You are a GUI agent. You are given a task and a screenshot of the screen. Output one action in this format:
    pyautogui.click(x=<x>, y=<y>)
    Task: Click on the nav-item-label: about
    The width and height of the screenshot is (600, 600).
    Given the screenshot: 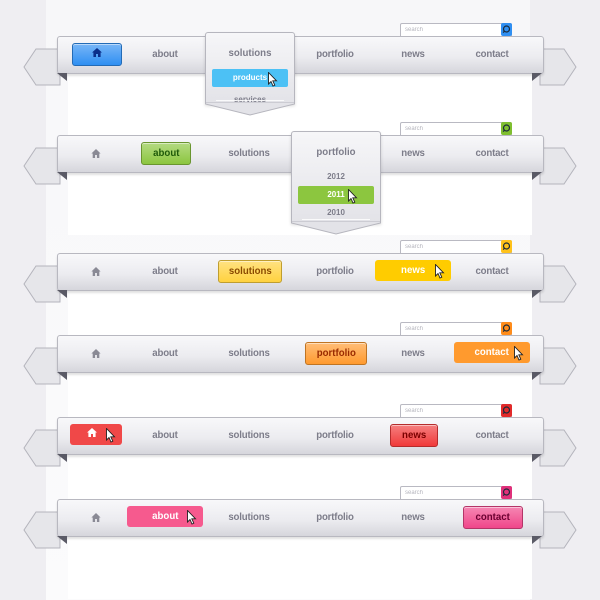 What is the action you would take?
    pyautogui.click(x=165, y=516)
    